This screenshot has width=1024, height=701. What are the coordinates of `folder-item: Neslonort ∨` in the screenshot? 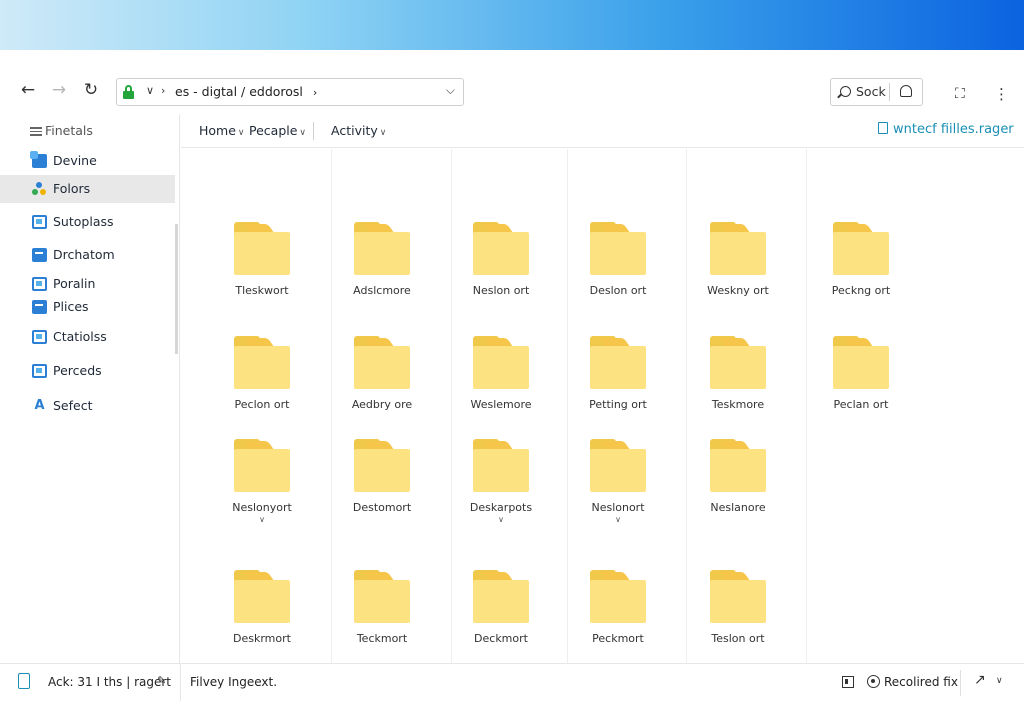 It's located at (618, 484).